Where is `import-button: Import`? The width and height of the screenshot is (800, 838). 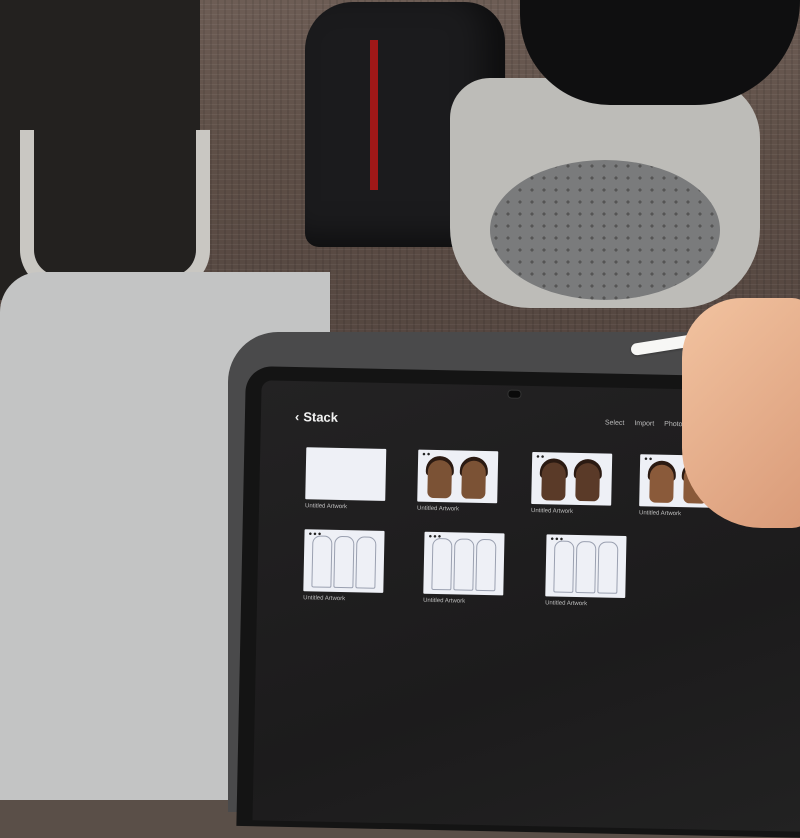
import-button: Import is located at coordinates (644, 423).